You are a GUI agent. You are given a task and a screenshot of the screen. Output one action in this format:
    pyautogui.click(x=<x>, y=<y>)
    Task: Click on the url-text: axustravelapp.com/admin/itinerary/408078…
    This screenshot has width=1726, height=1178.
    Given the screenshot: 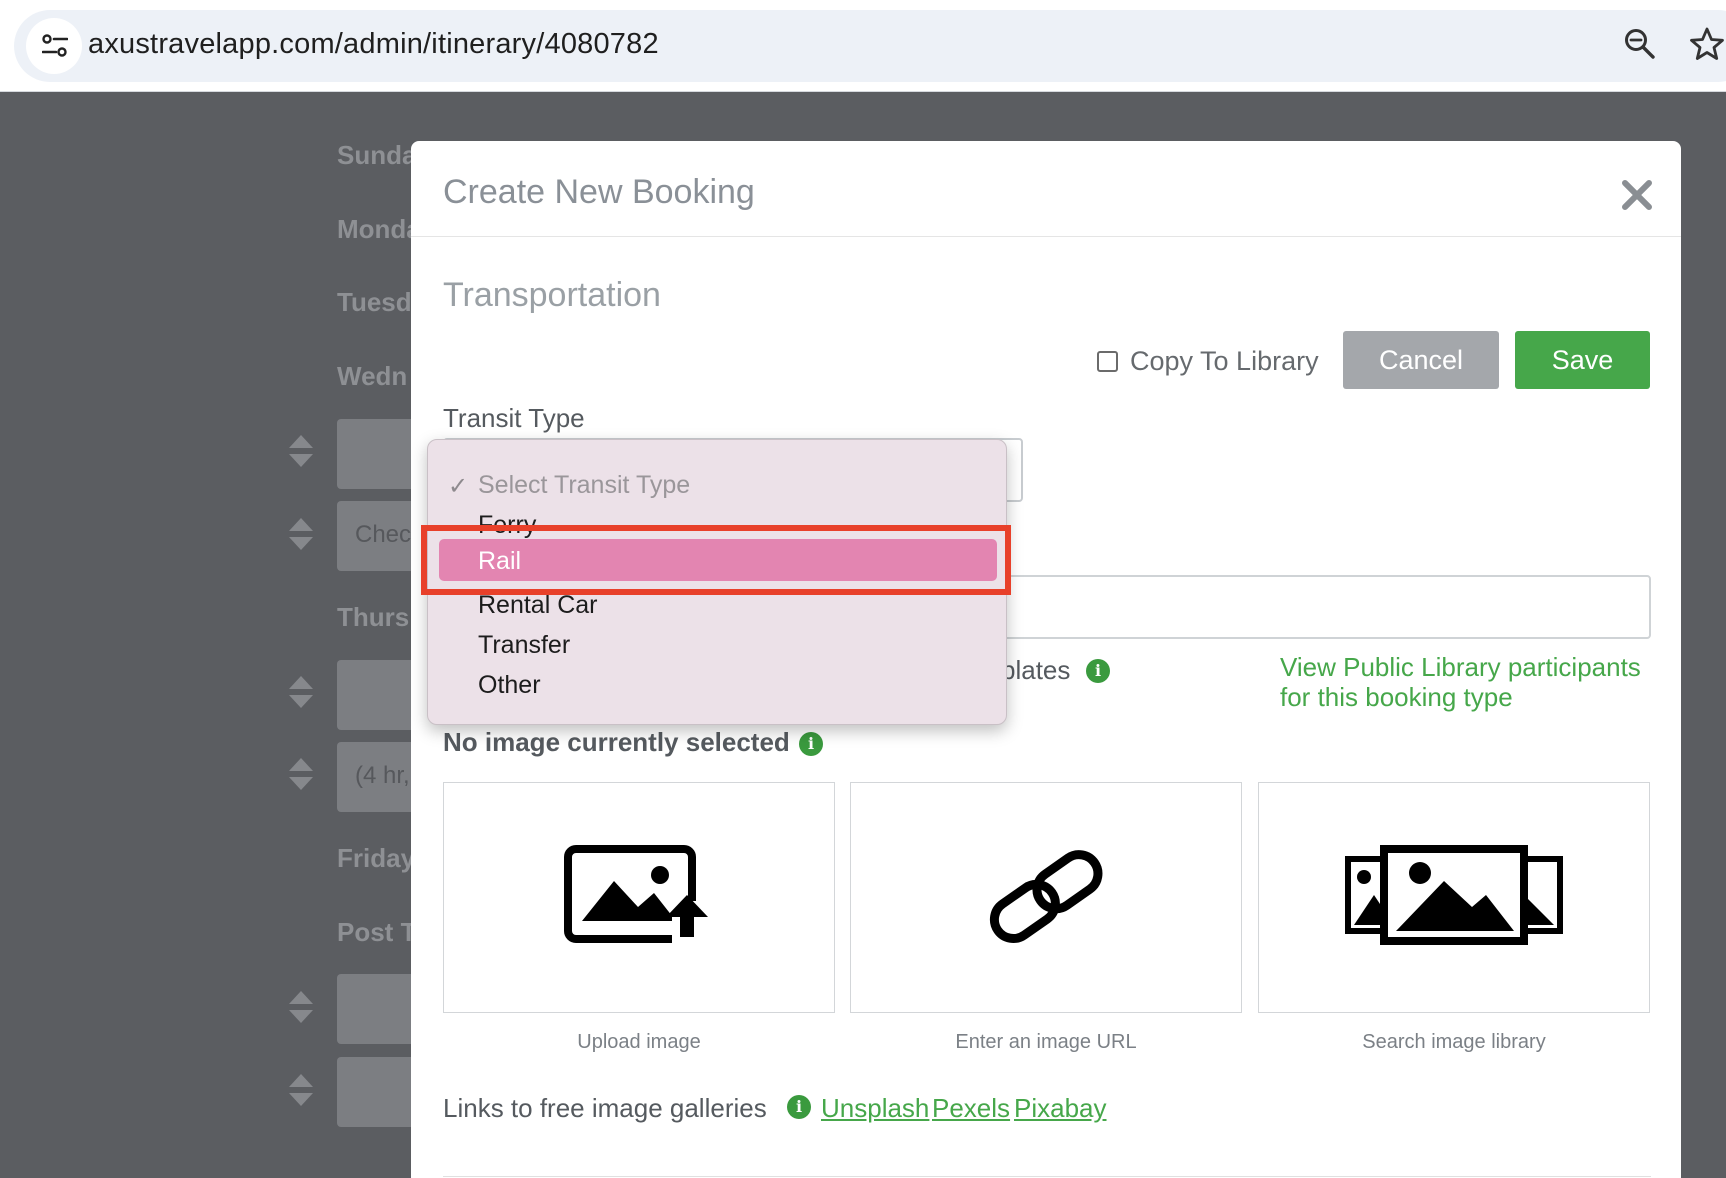 What is the action you would take?
    pyautogui.click(x=373, y=44)
    